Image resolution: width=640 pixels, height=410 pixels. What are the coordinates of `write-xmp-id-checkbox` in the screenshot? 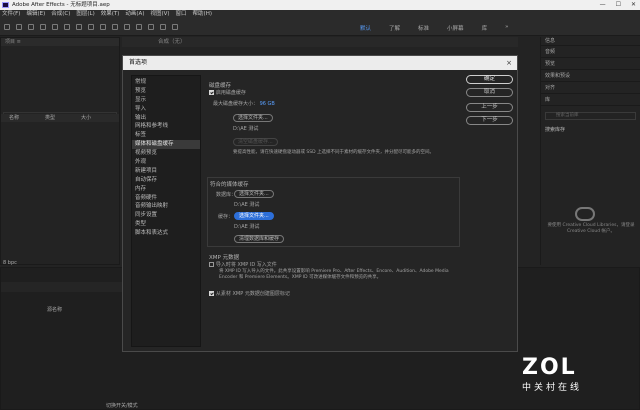 It's located at (211, 264).